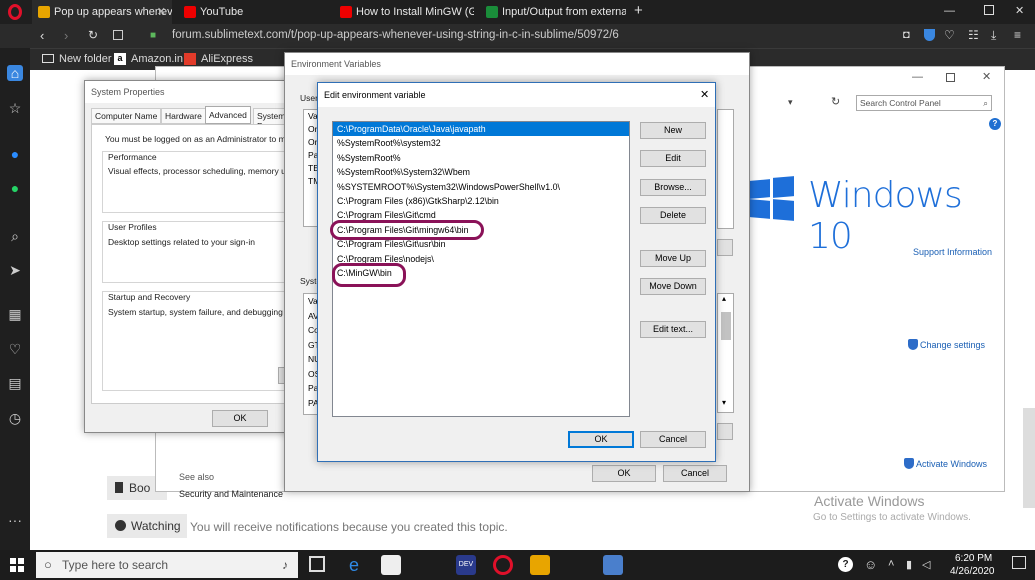 Image resolution: width=1035 pixels, height=580 pixels. What do you see at coordinates (673, 215) in the screenshot?
I see `delete-button: Delete` at bounding box center [673, 215].